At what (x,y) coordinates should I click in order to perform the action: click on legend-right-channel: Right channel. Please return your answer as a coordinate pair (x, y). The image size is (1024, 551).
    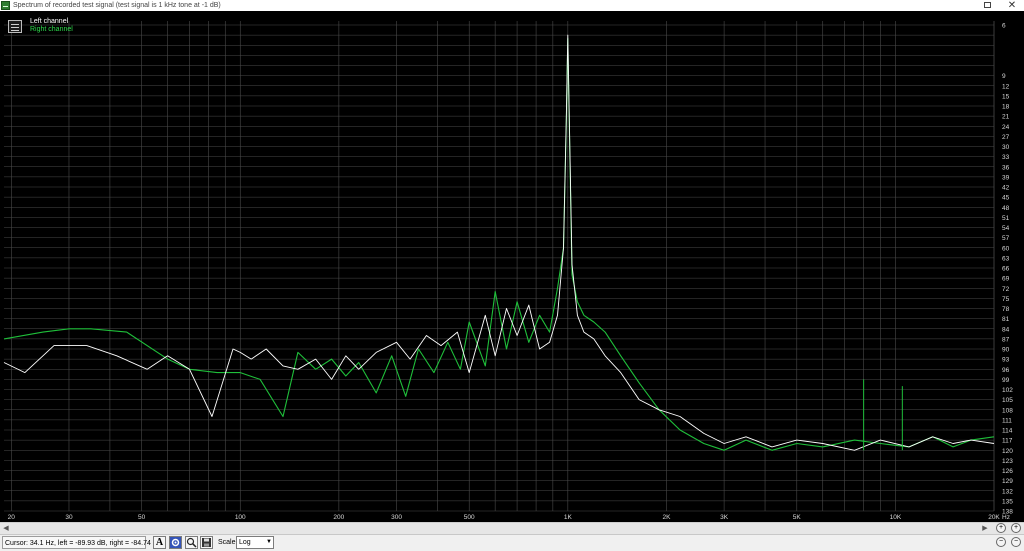
    Looking at the image, I should click on (51, 30).